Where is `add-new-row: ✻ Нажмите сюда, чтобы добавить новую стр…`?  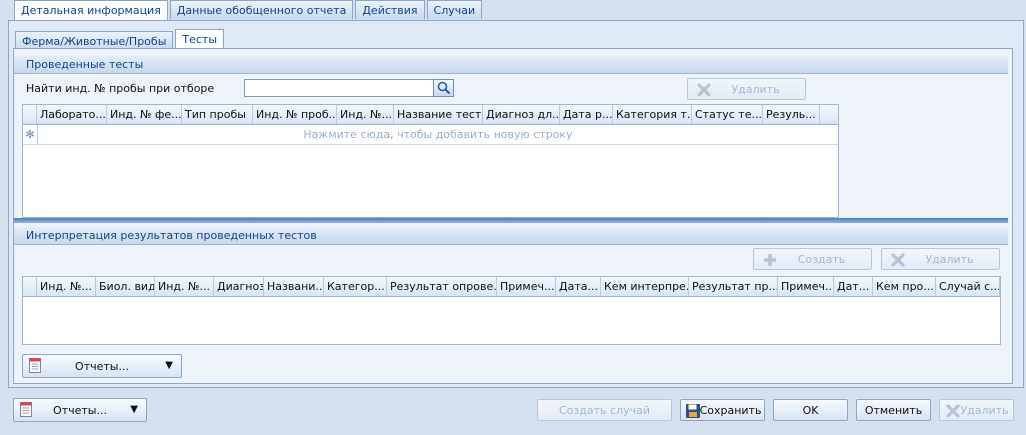 add-new-row: ✻ Нажмите сюда, чтобы добавить новую стр… is located at coordinates (430, 135).